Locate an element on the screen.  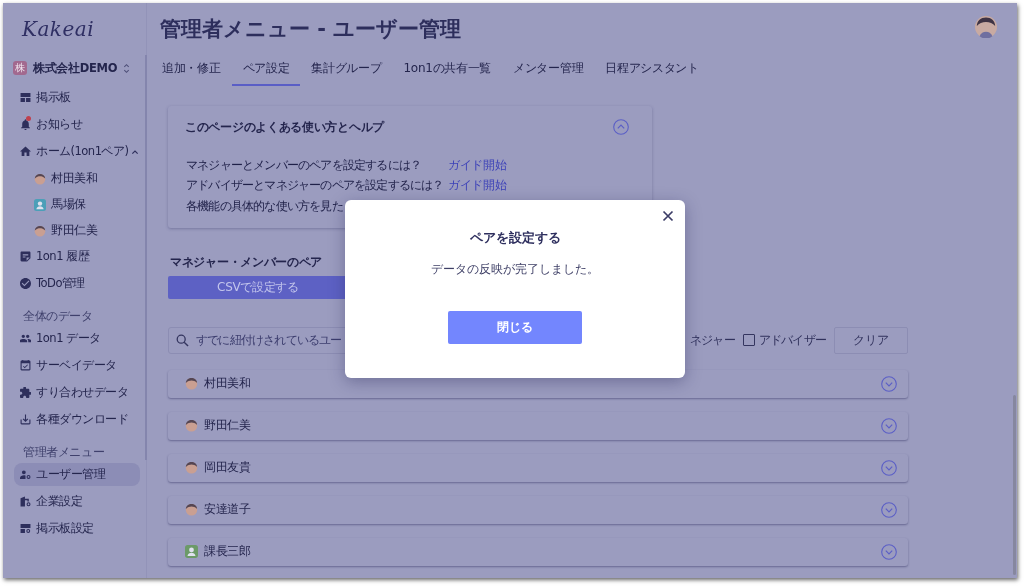
dashboard-gear-icon is located at coordinates (25, 528).